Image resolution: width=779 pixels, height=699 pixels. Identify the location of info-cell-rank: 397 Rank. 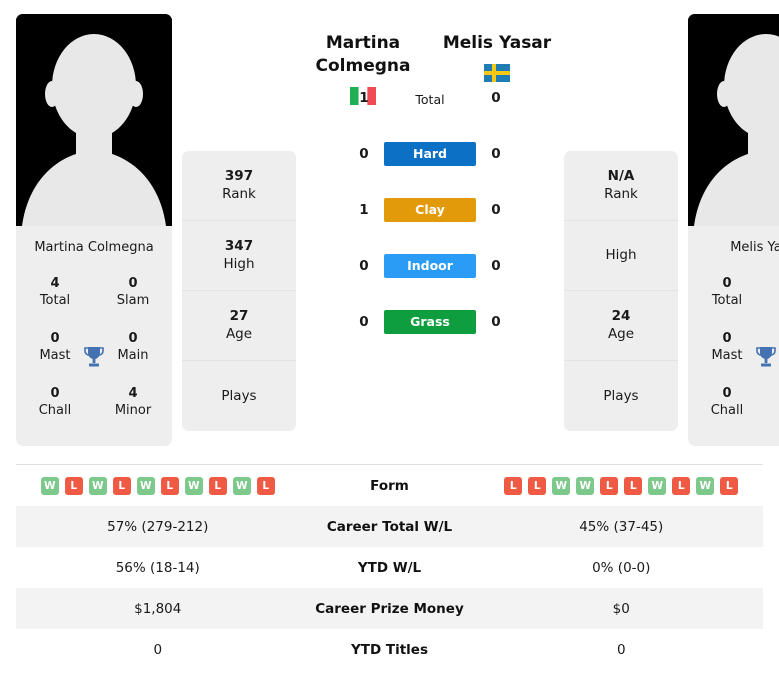
(239, 186).